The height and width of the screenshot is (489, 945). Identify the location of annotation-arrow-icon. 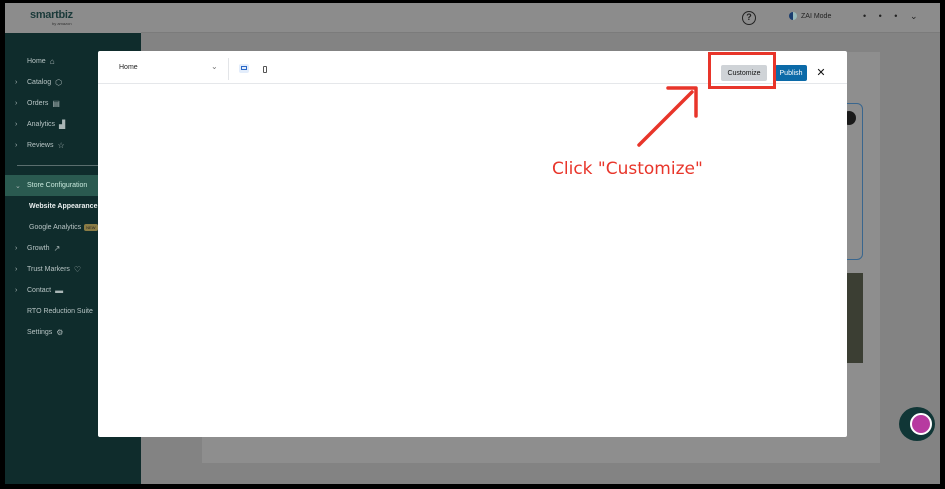
(667, 116).